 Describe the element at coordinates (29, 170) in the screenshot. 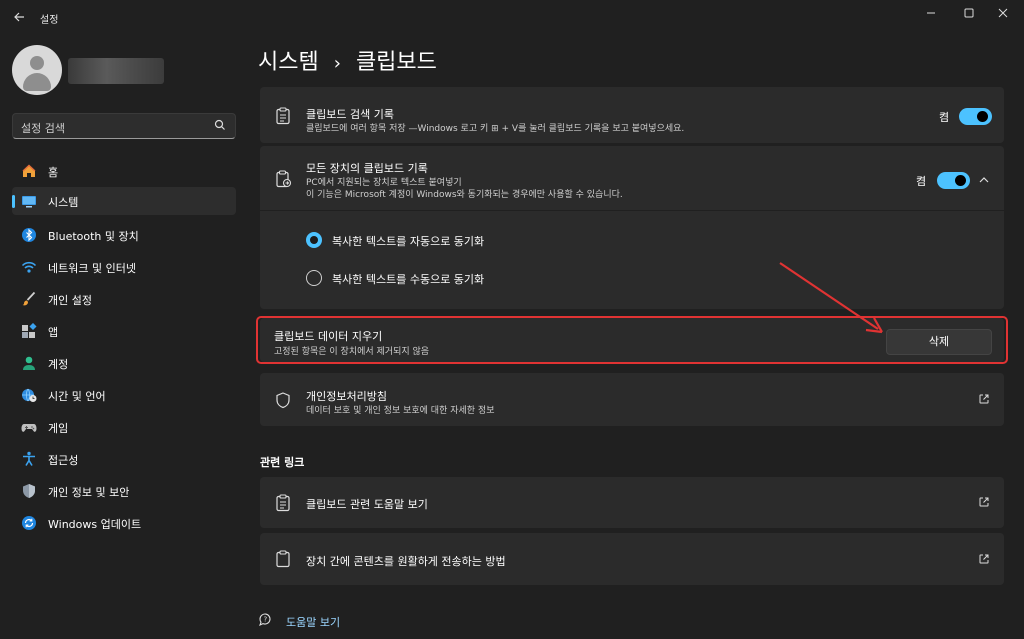

I see `home-icon` at that location.